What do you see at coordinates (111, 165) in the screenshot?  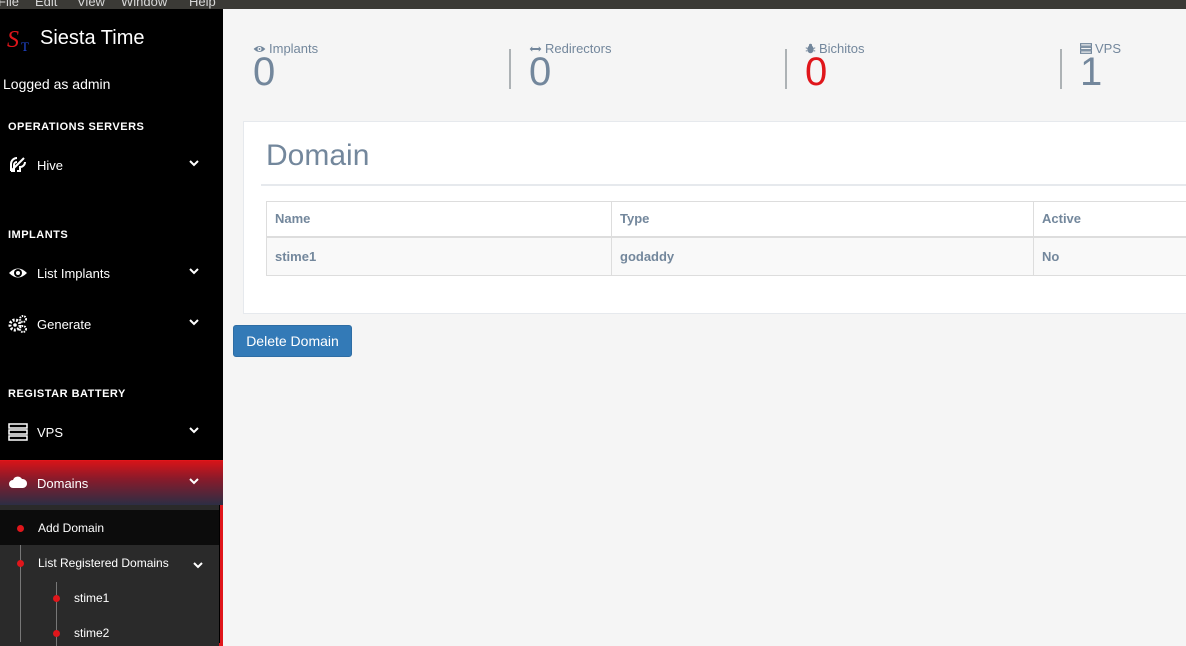 I see `sidebar-item-hive: Hive` at bounding box center [111, 165].